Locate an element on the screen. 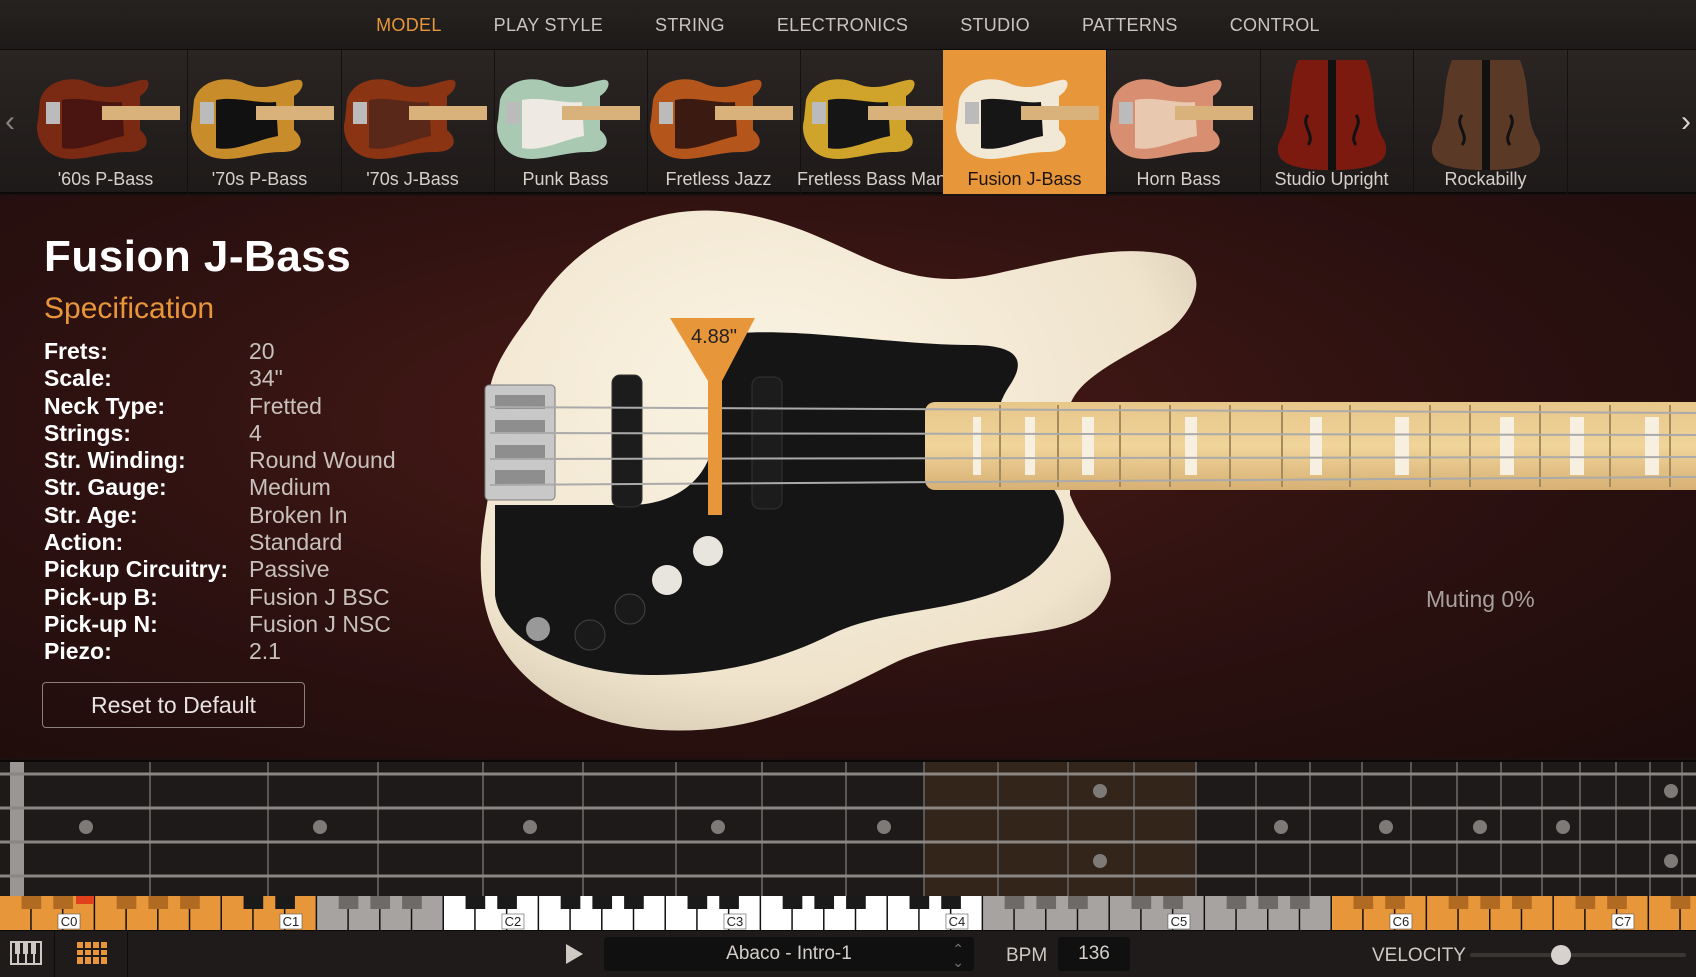  model-card-3: '70s J-Bass is located at coordinates (413, 122).